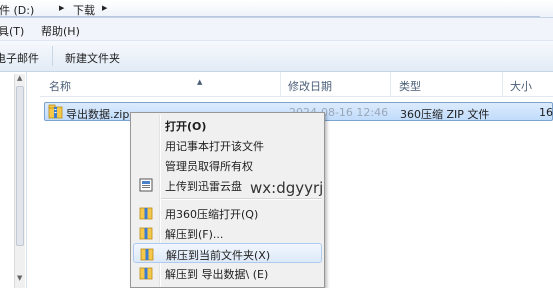  I want to click on breadcrumb-folder: 下载, so click(84, 10).